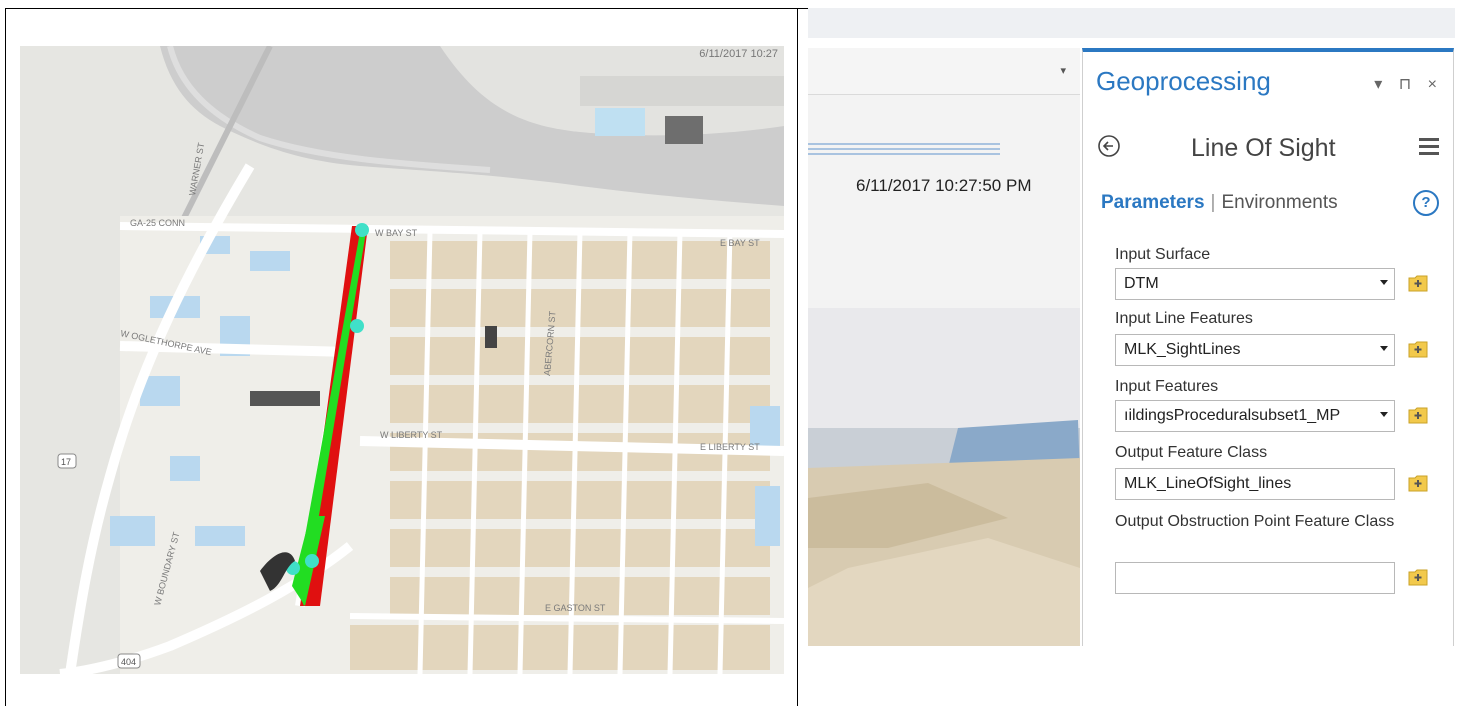 The height and width of the screenshot is (706, 1459). I want to click on pane-title: Geoprocessing, so click(1183, 81).